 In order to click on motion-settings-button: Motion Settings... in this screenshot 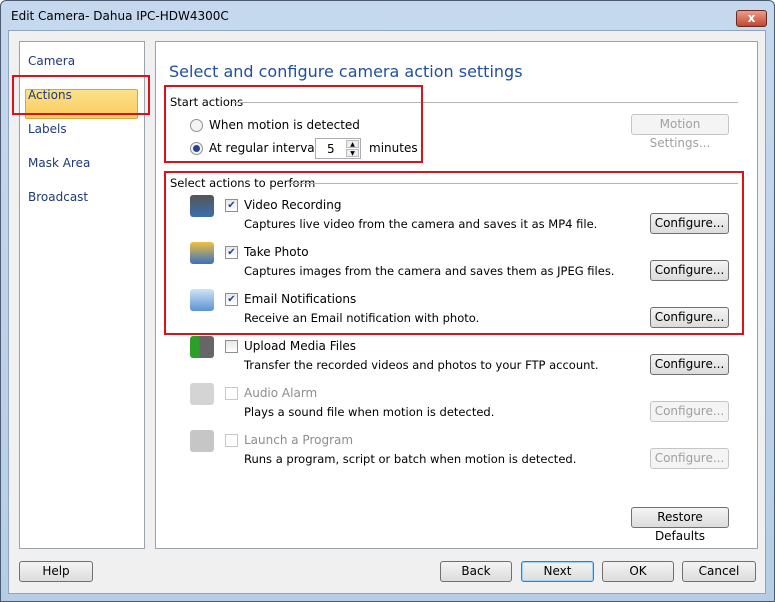, I will do `click(680, 132)`.